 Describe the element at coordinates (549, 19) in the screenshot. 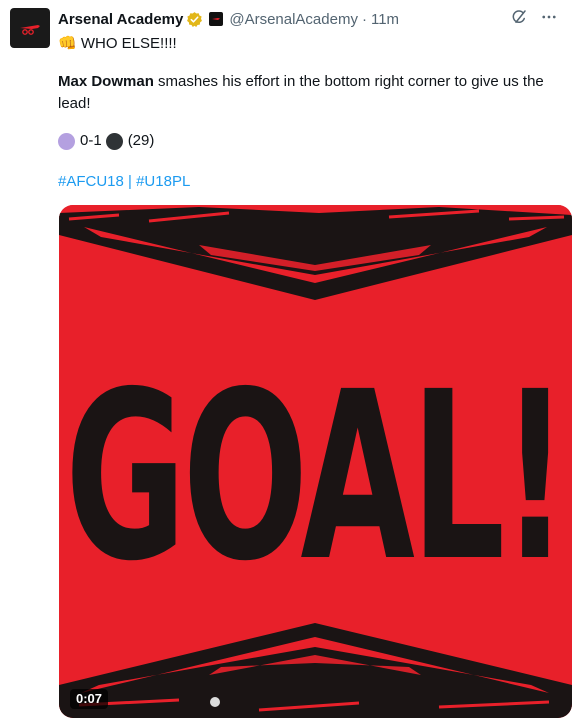

I see `more-icon` at that location.